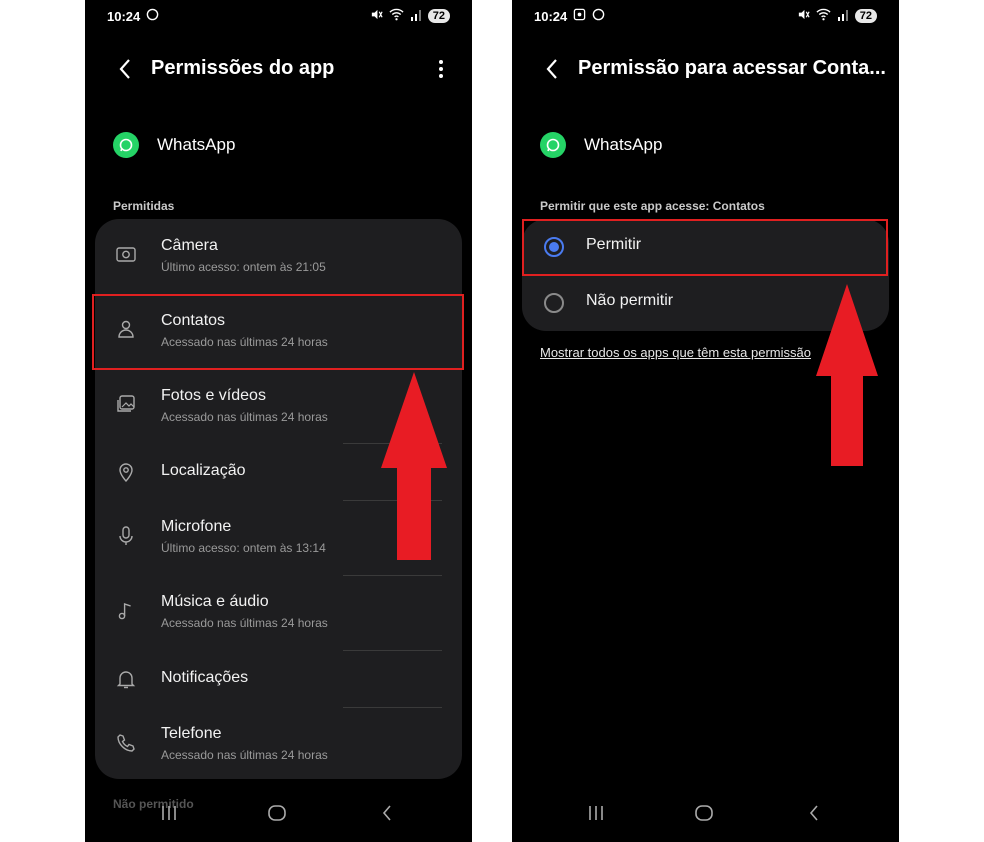 This screenshot has height=842, width=984. What do you see at coordinates (126, 254) in the screenshot?
I see `camera-icon` at bounding box center [126, 254].